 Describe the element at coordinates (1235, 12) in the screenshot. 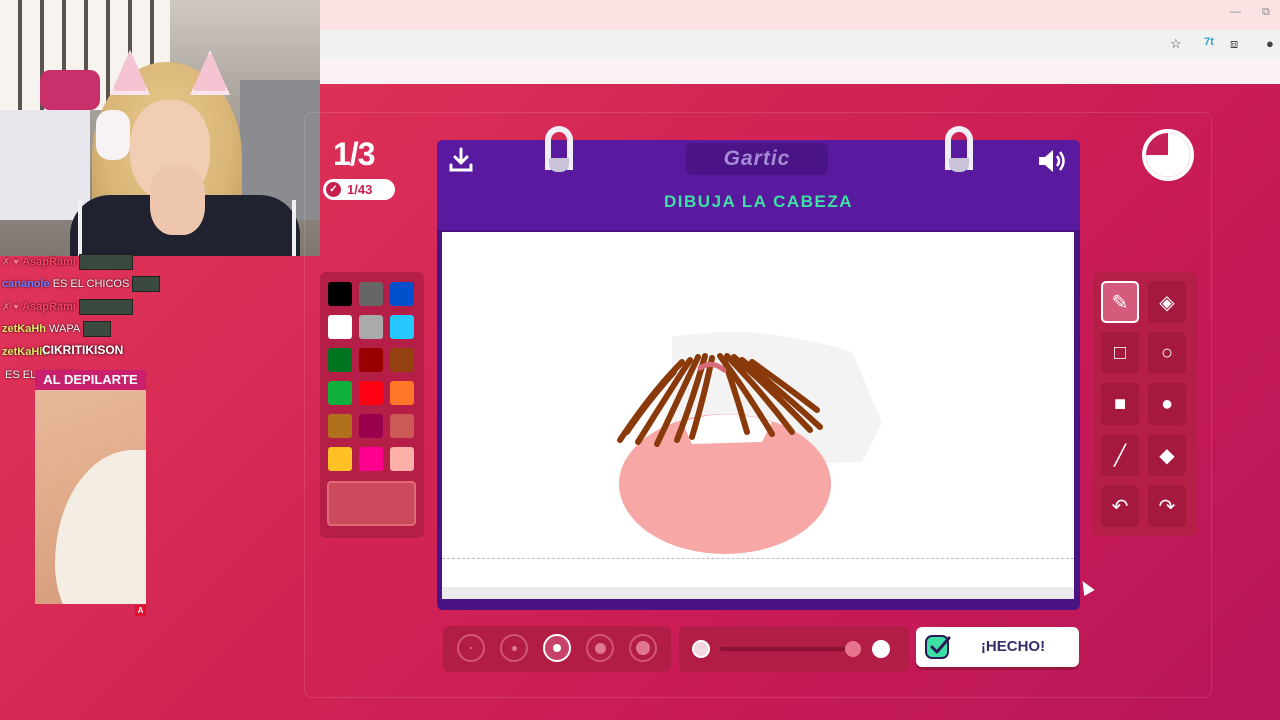

I see `minimize-button: —` at that location.